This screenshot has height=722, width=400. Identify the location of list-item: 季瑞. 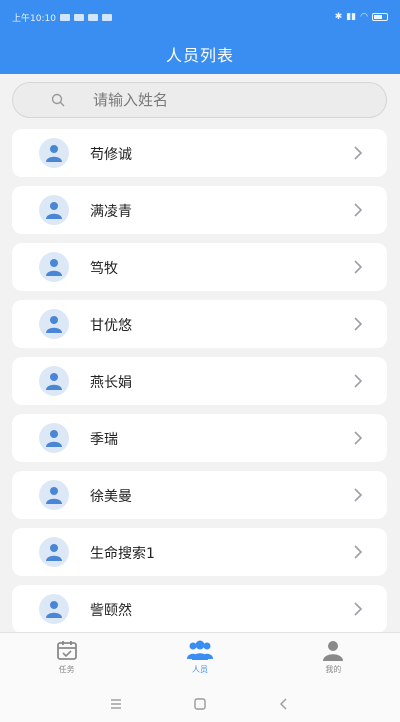
(199, 438).